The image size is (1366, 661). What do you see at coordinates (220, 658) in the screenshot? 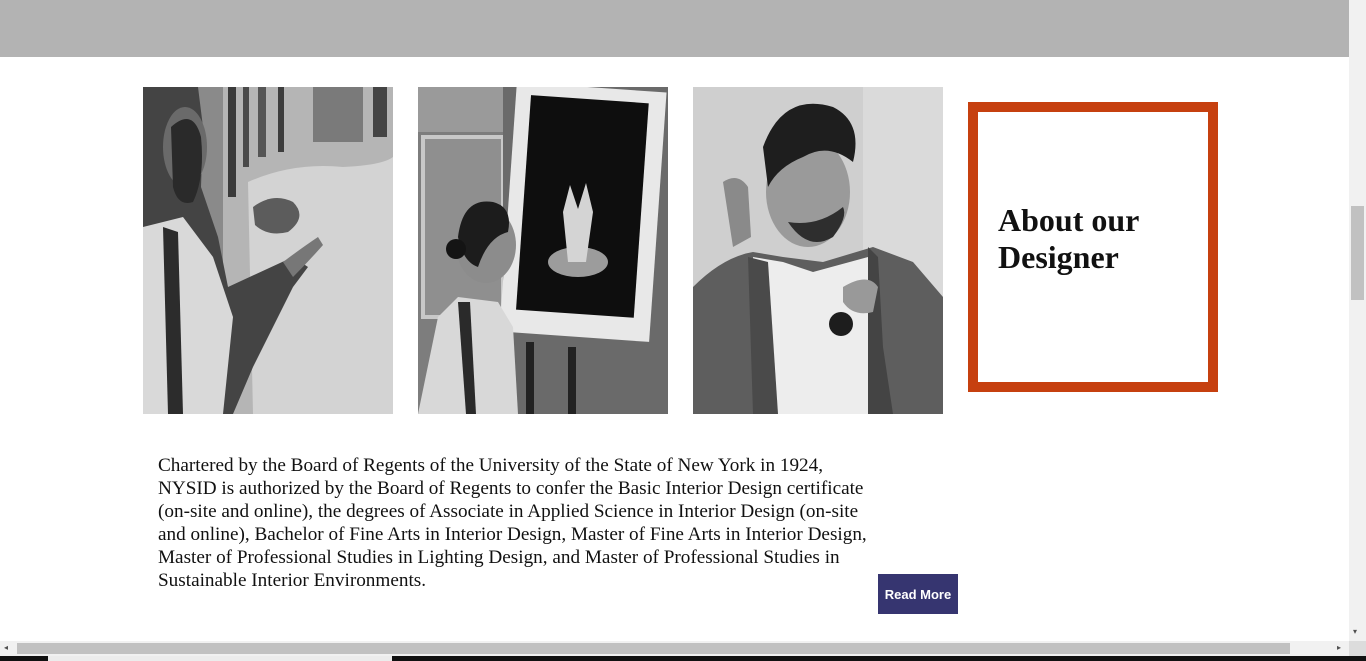
I see `taskbar-active-segment` at bounding box center [220, 658].